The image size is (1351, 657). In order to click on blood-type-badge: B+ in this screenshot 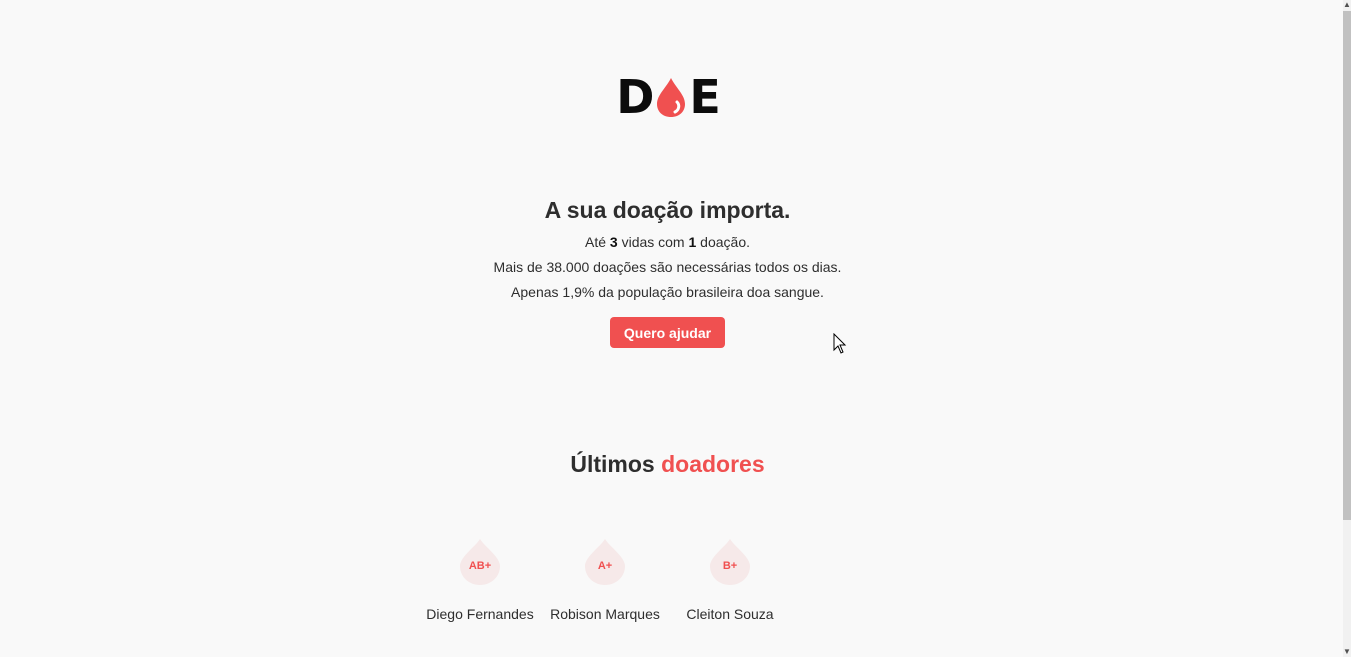, I will do `click(730, 562)`.